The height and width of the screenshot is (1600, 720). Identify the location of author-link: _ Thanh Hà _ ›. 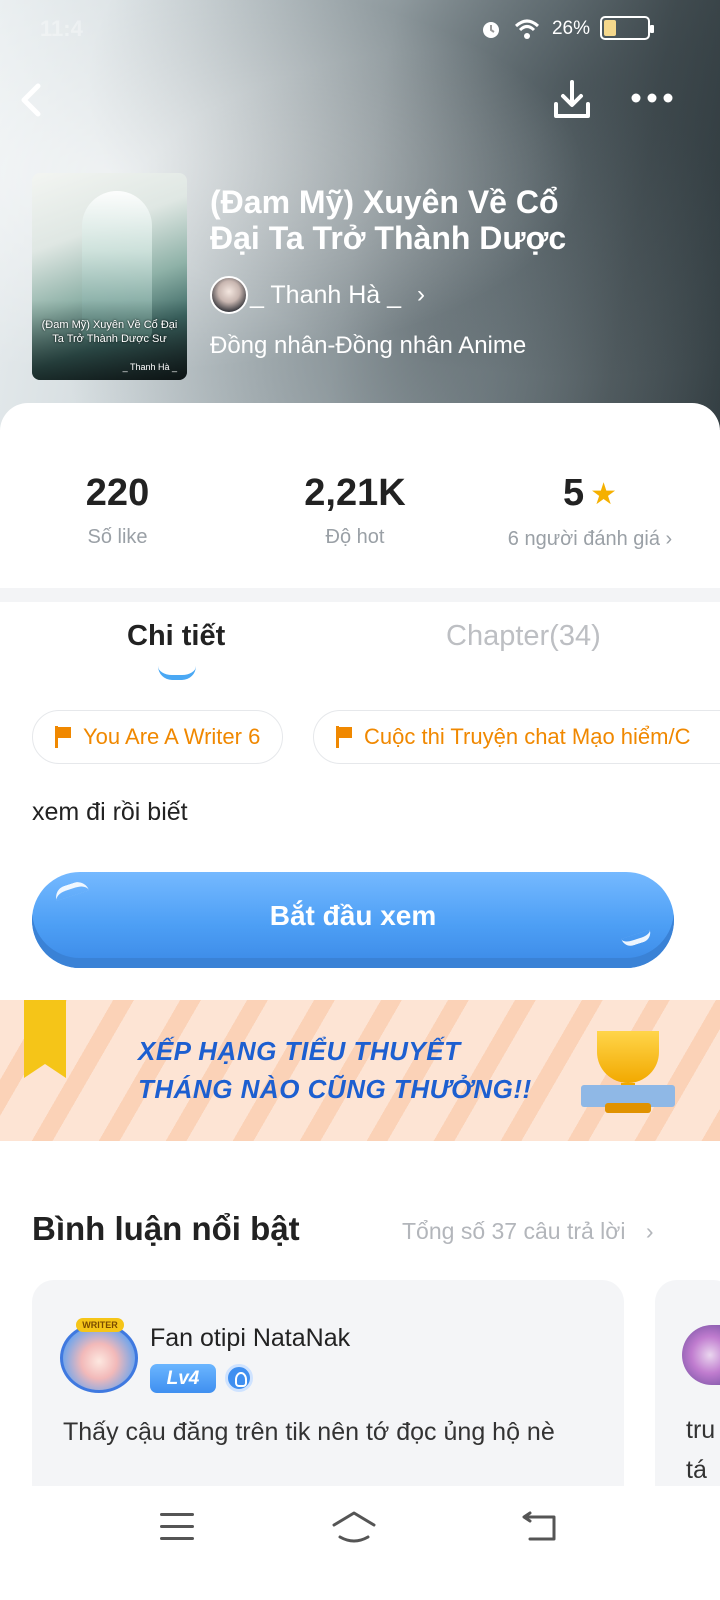
(317, 295).